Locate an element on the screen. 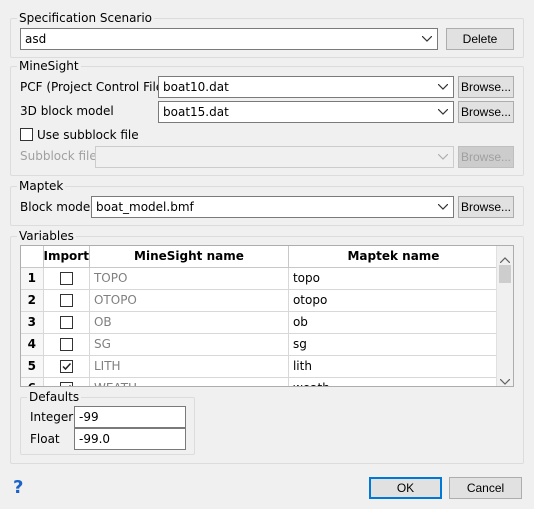 Image resolution: width=534 pixels, height=509 pixels. scroll-down-icon is located at coordinates (505, 379).